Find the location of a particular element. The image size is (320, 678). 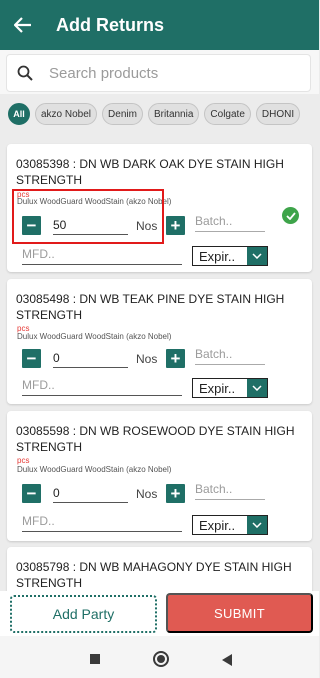

filter-chip-denim: Denim is located at coordinates (122, 114).